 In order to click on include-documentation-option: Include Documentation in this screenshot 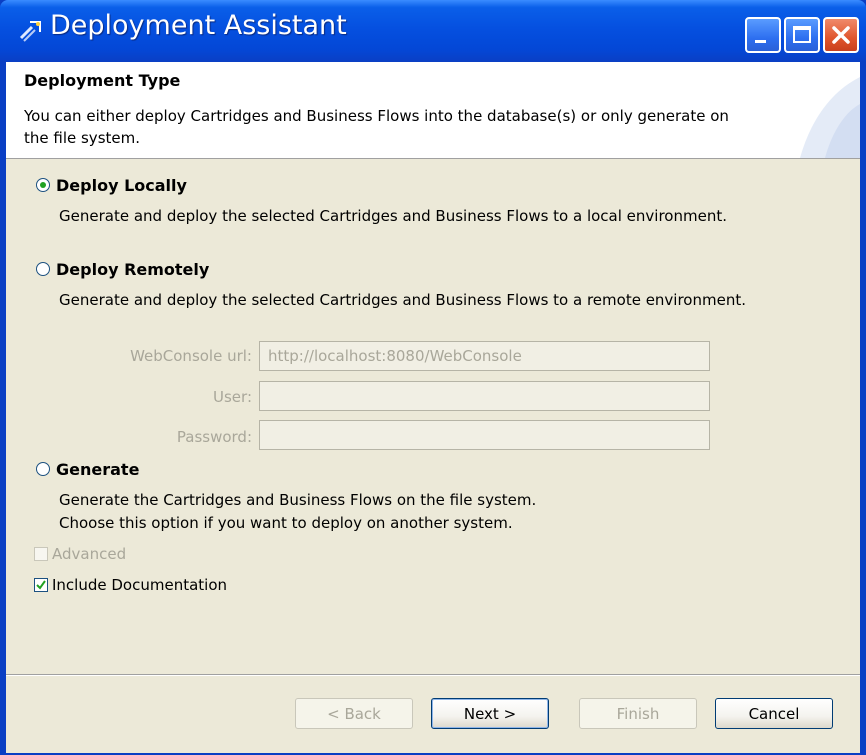, I will do `click(130, 585)`.